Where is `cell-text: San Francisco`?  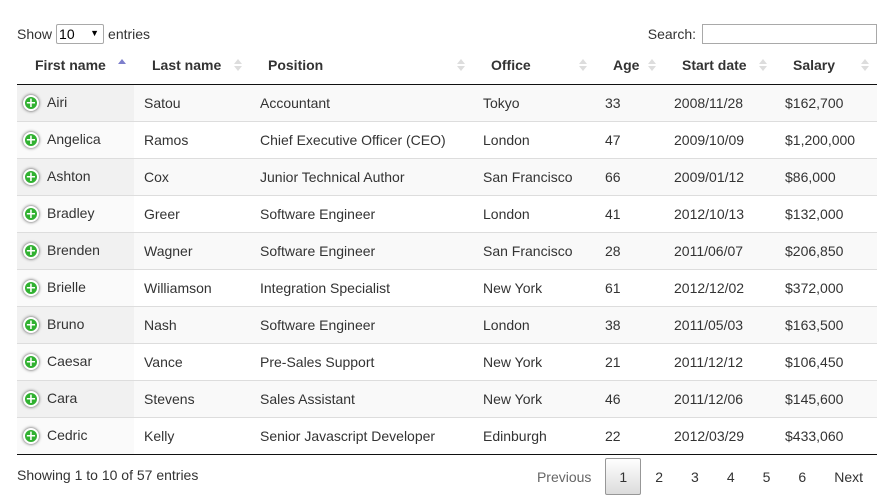 cell-text: San Francisco is located at coordinates (528, 250).